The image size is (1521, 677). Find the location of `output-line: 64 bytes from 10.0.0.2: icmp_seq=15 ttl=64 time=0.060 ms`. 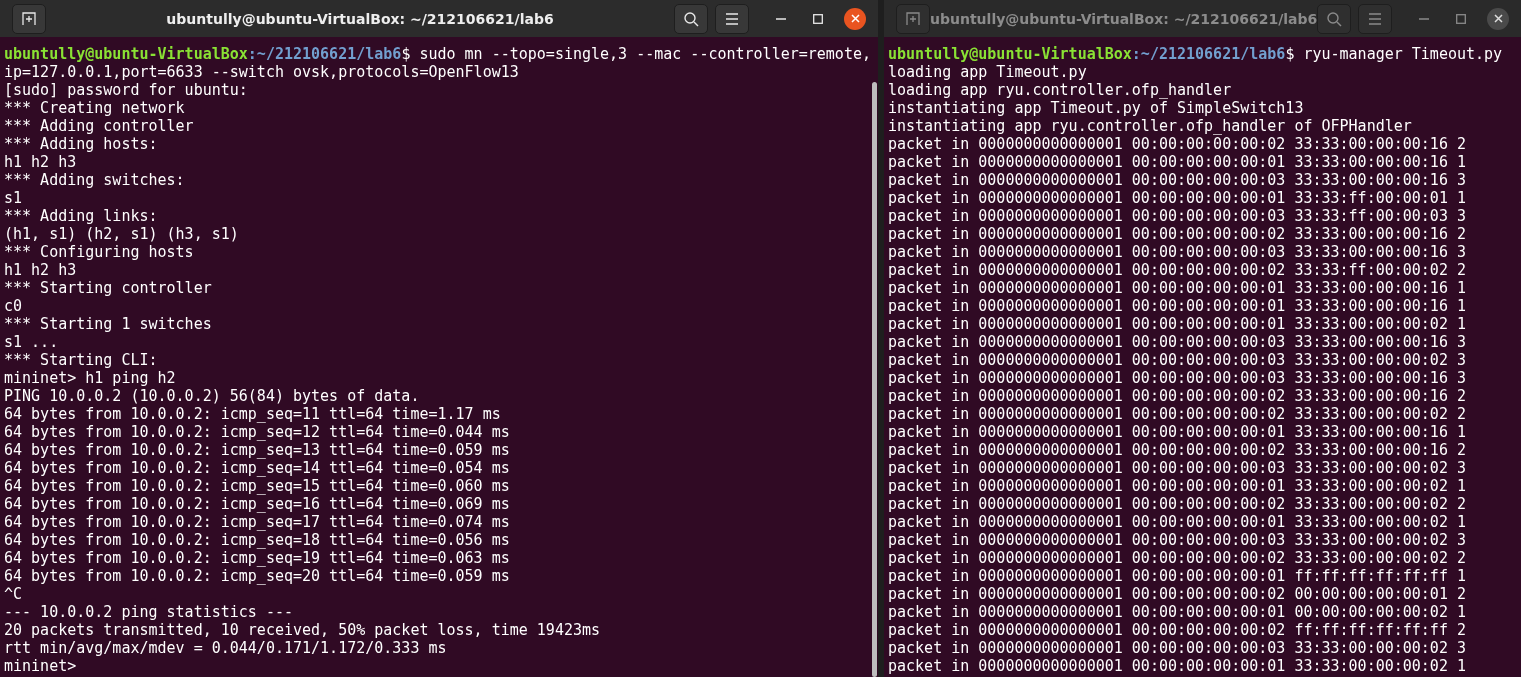

output-line: 64 bytes from 10.0.0.2: icmp_seq=15 ttl=64 time=0.060 ms is located at coordinates (257, 486).